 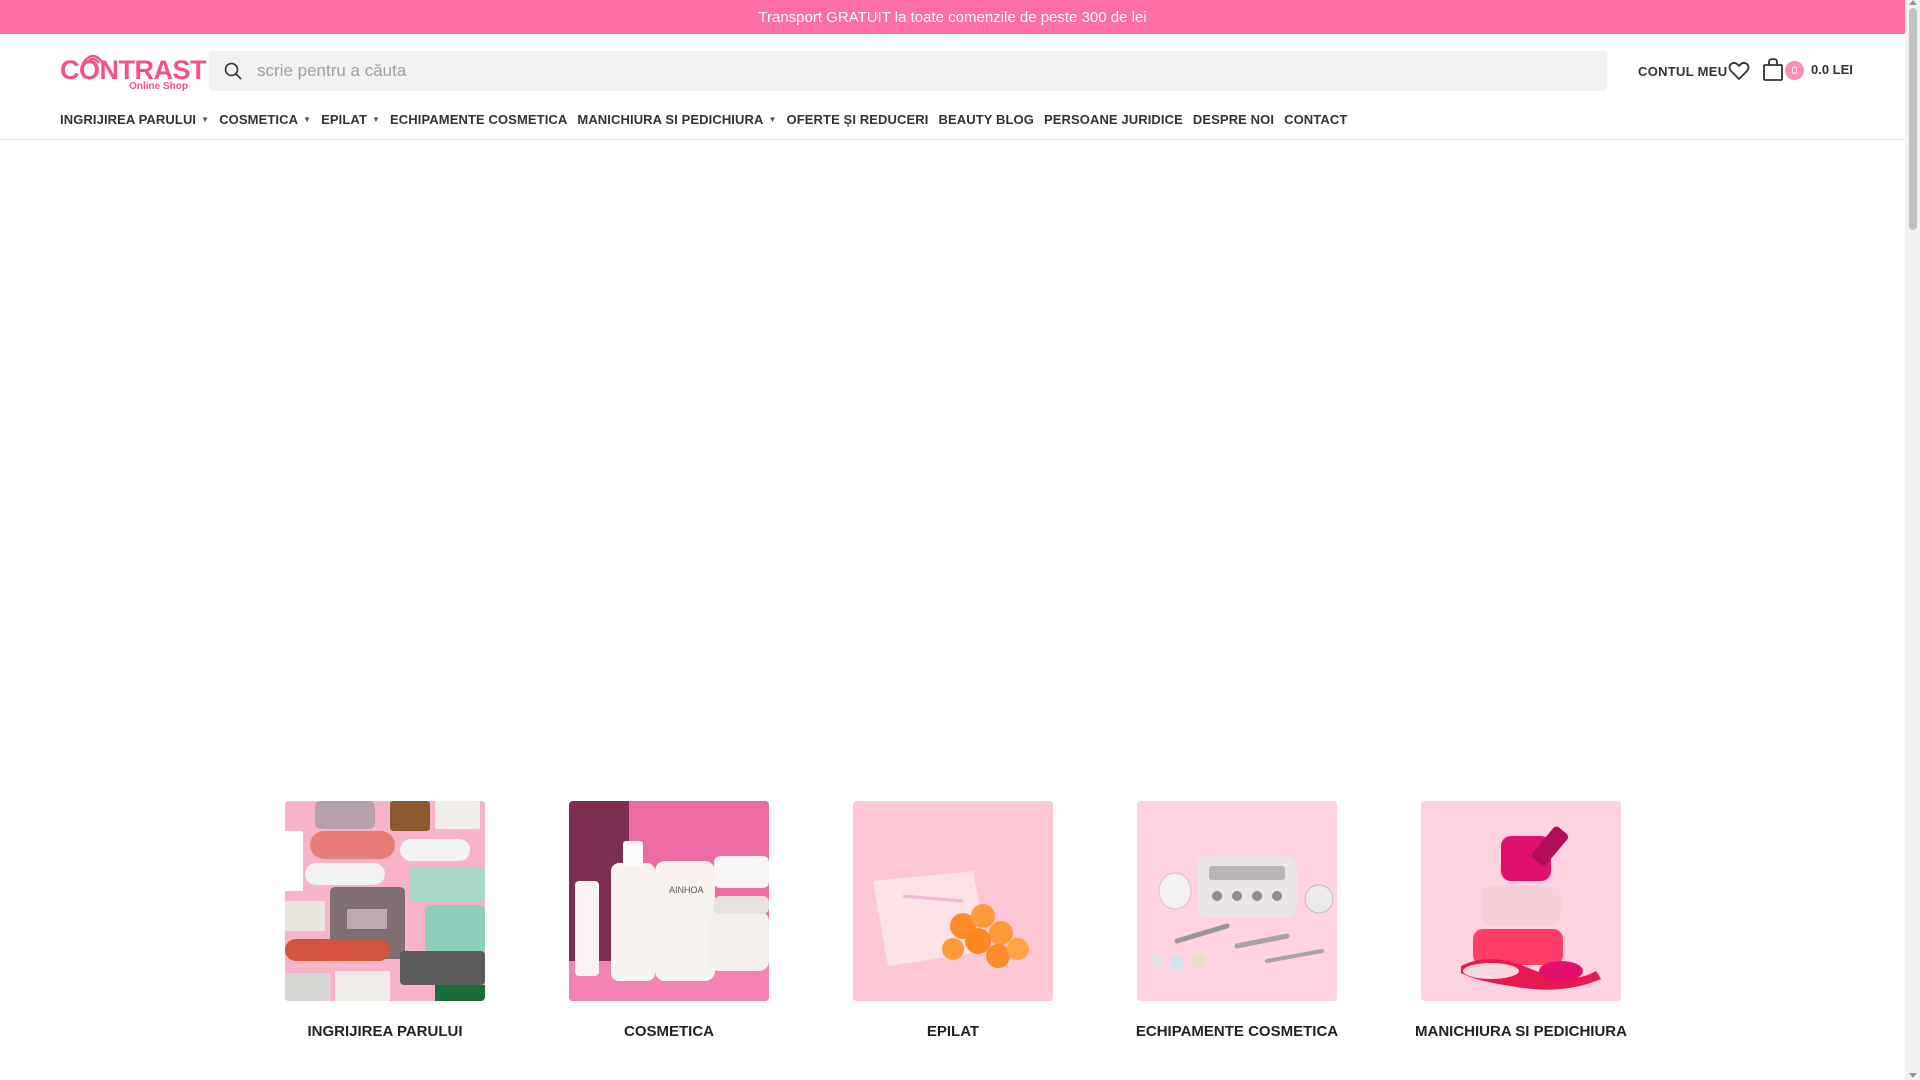 I want to click on category-image-hair-products, so click(x=385, y=901).